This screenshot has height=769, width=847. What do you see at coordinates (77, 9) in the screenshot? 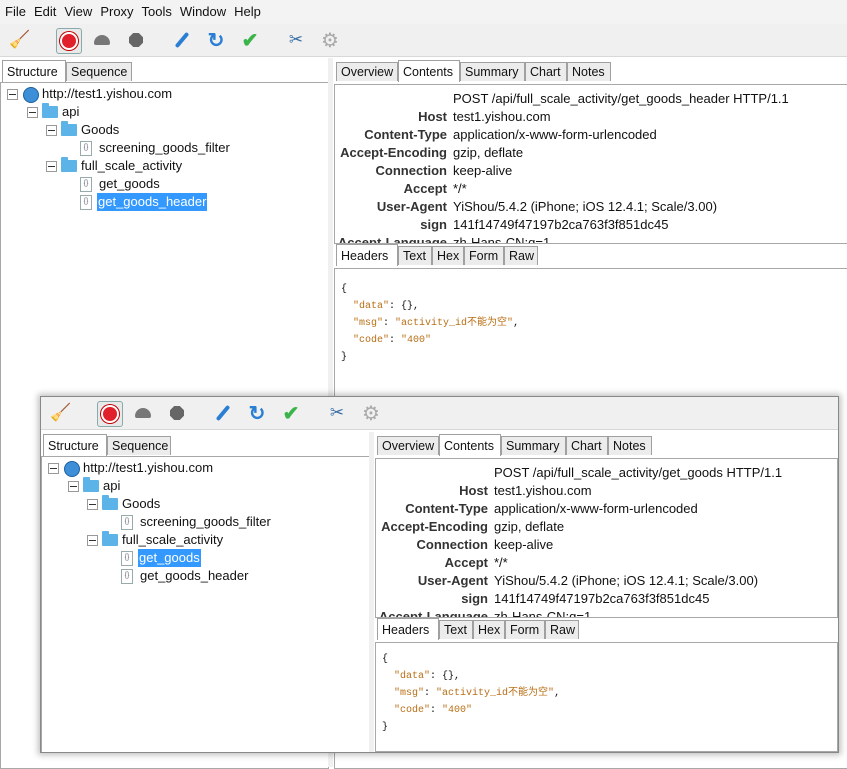
I see `menu-view: View` at bounding box center [77, 9].